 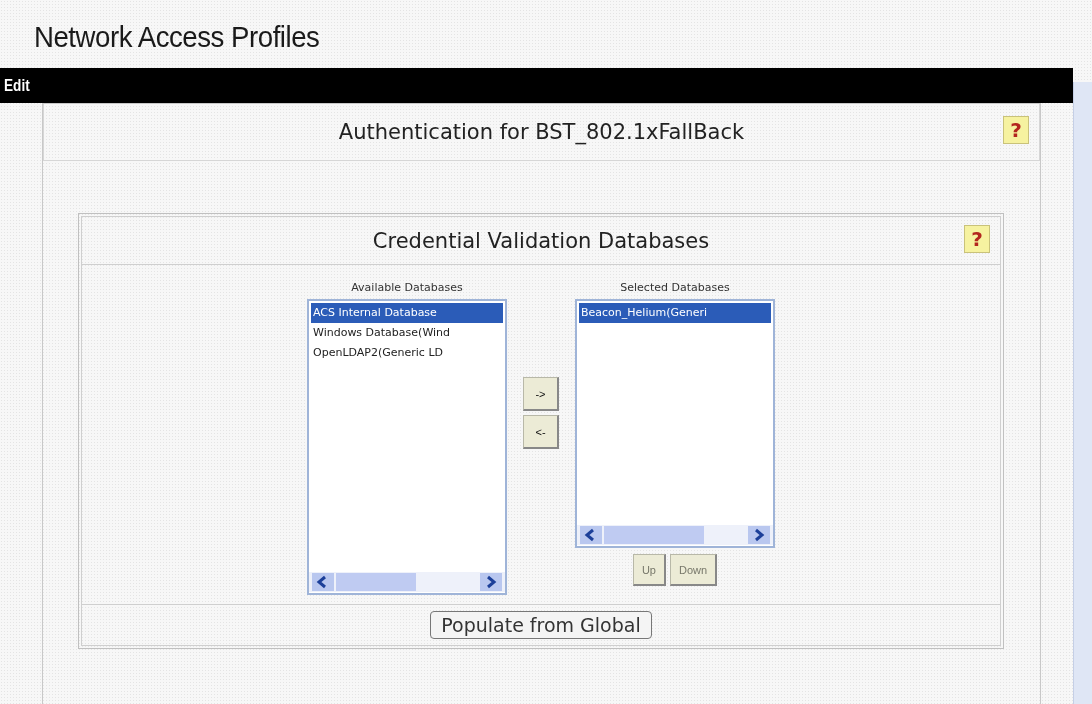 What do you see at coordinates (407, 287) in the screenshot?
I see `list-label: Available Databases` at bounding box center [407, 287].